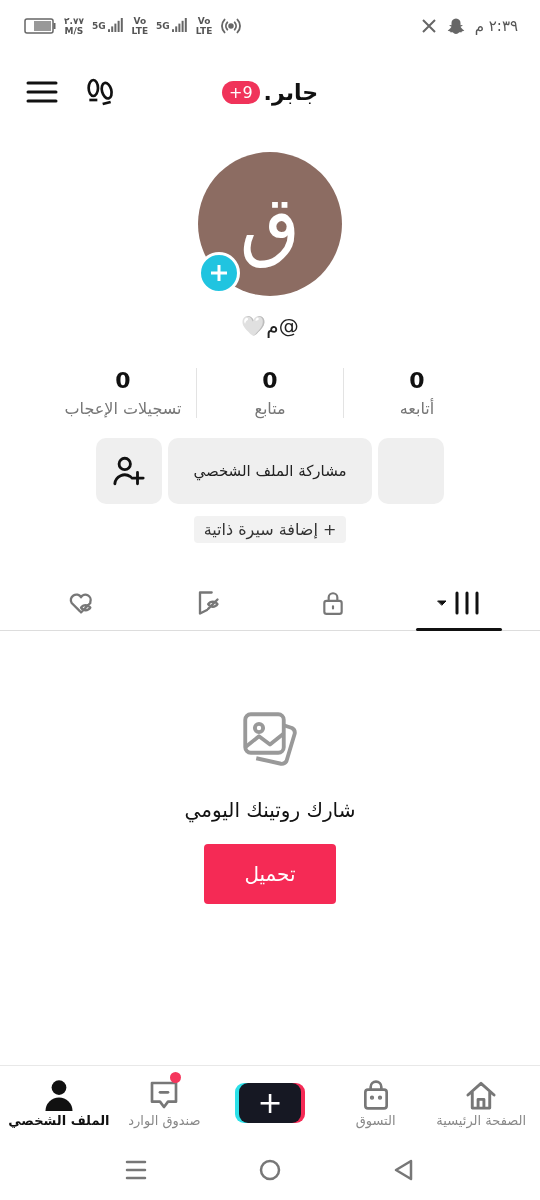  Describe the element at coordinates (270, 1170) in the screenshot. I see `home-button-icon` at that location.